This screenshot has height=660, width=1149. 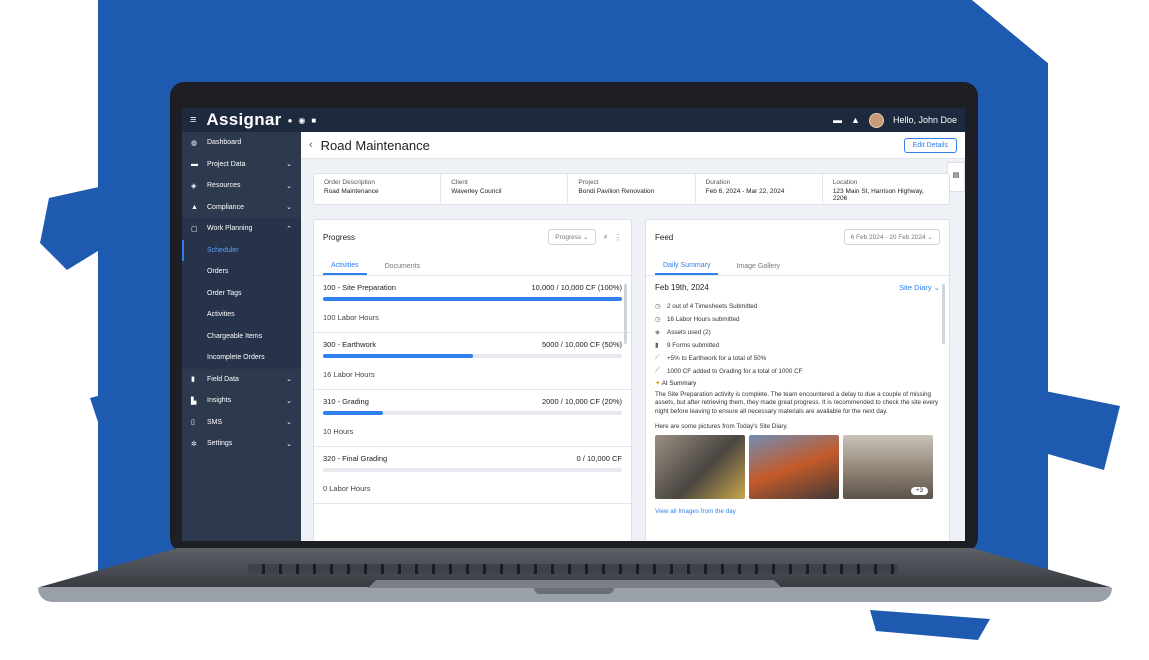 I want to click on folder-icon: ▬, so click(x=194, y=164).